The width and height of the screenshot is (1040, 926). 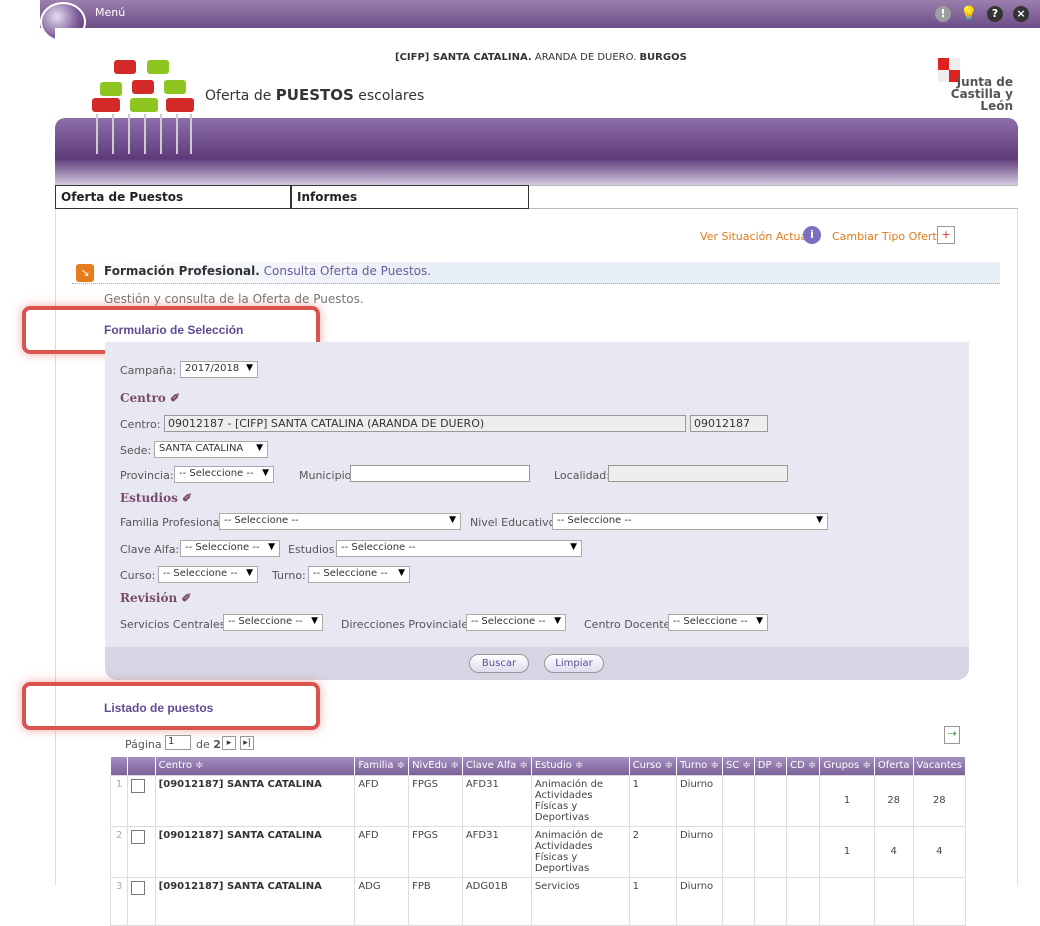 What do you see at coordinates (946, 235) in the screenshot?
I see `change-type-icon: +` at bounding box center [946, 235].